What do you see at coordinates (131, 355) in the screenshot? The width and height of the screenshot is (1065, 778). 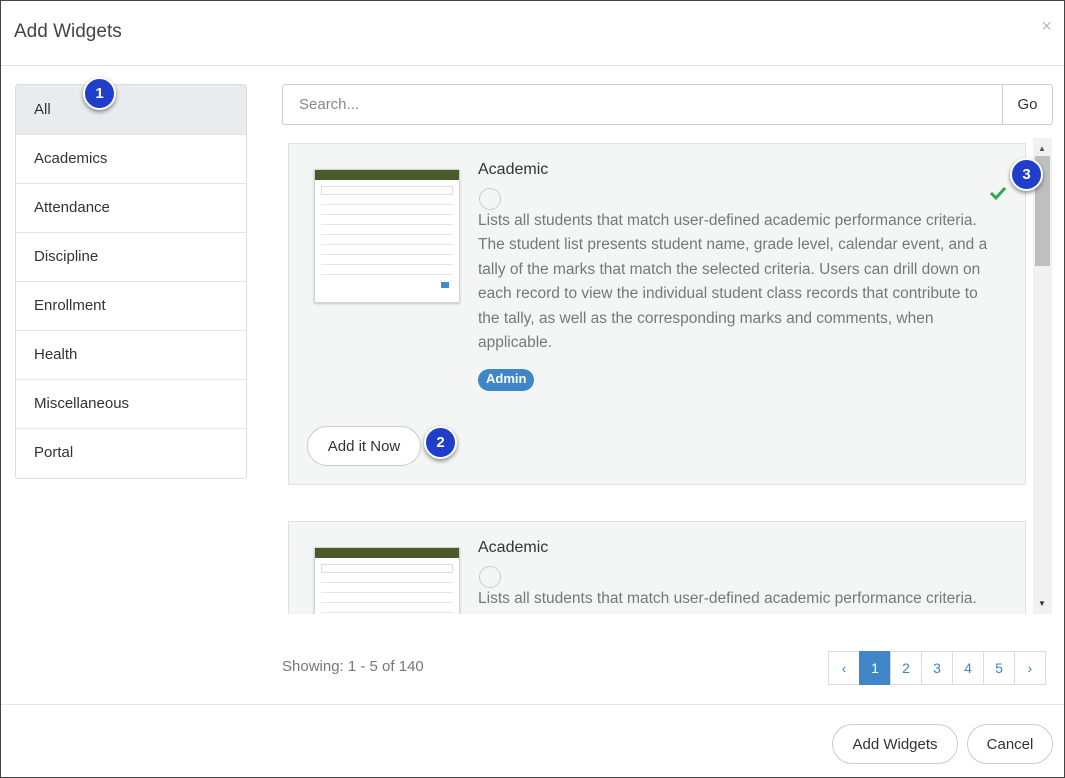 I see `category-item-health: Health` at bounding box center [131, 355].